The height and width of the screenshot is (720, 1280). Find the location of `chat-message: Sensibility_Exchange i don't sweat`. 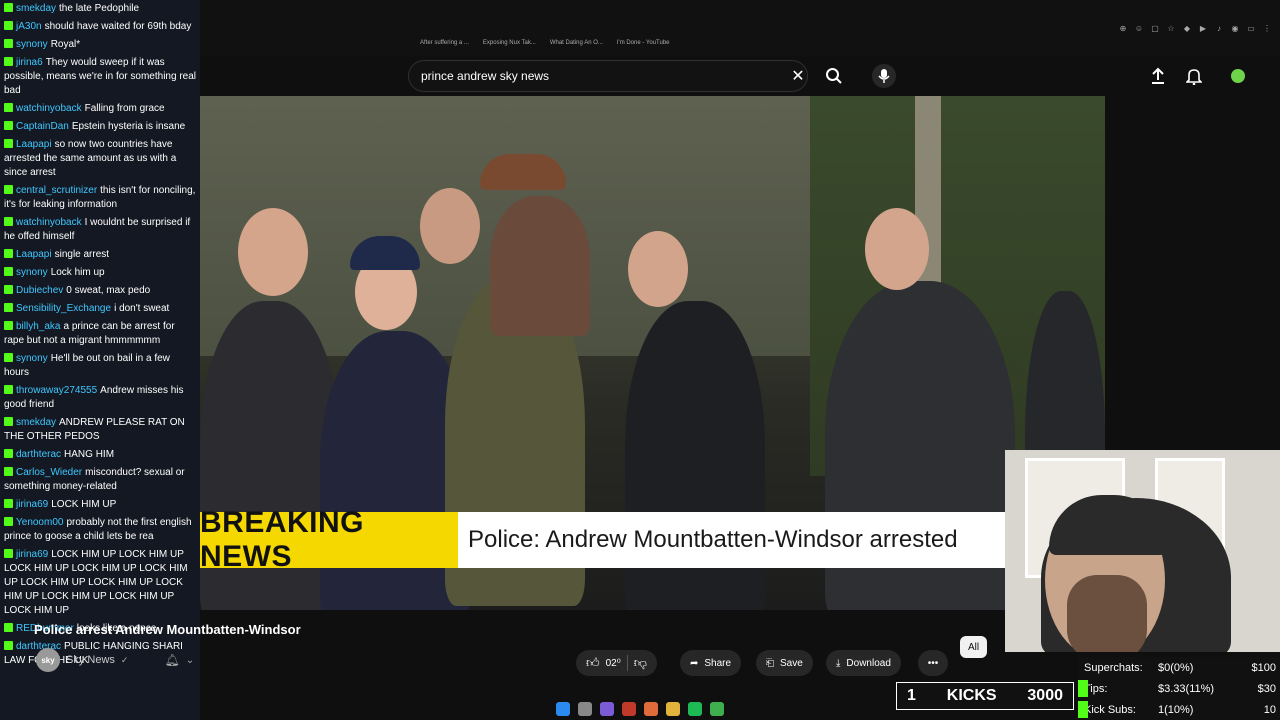

chat-message: Sensibility_Exchange i don't sweat is located at coordinates (100, 309).